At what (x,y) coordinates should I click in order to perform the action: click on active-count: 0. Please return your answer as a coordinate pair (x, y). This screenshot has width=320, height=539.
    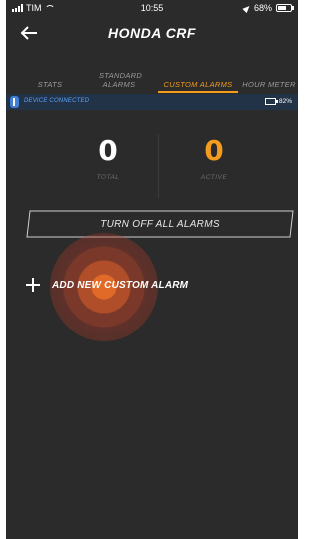
    Looking at the image, I should click on (214, 150).